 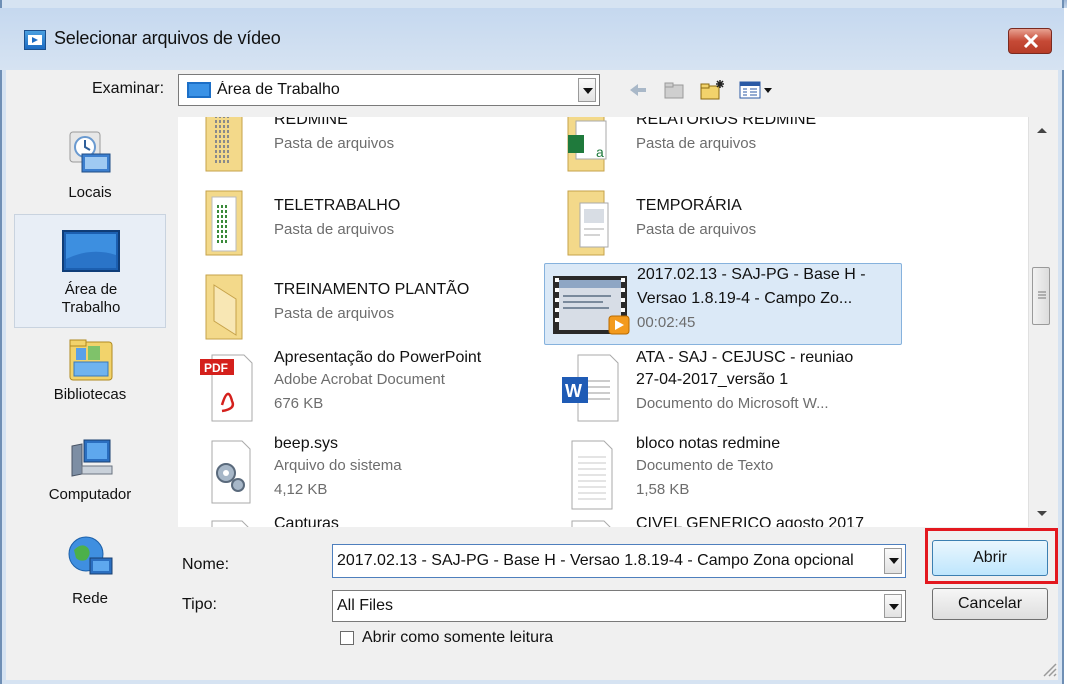 What do you see at coordinates (337, 205) in the screenshot?
I see `file-name: TELETRABALHO` at bounding box center [337, 205].